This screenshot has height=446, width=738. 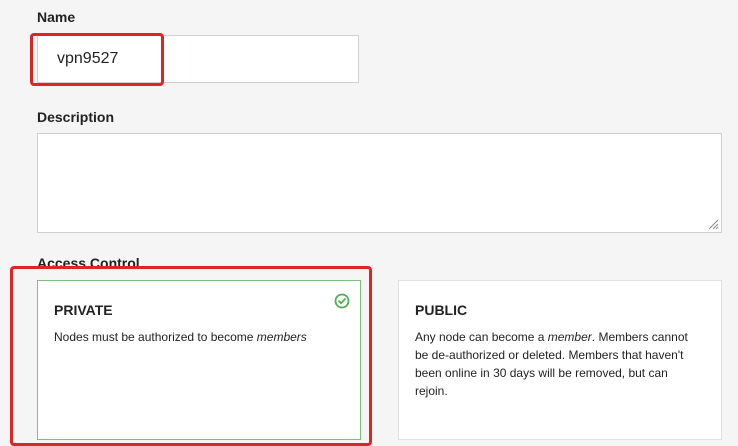 I want to click on resize-grip-icon, so click(x=713, y=224).